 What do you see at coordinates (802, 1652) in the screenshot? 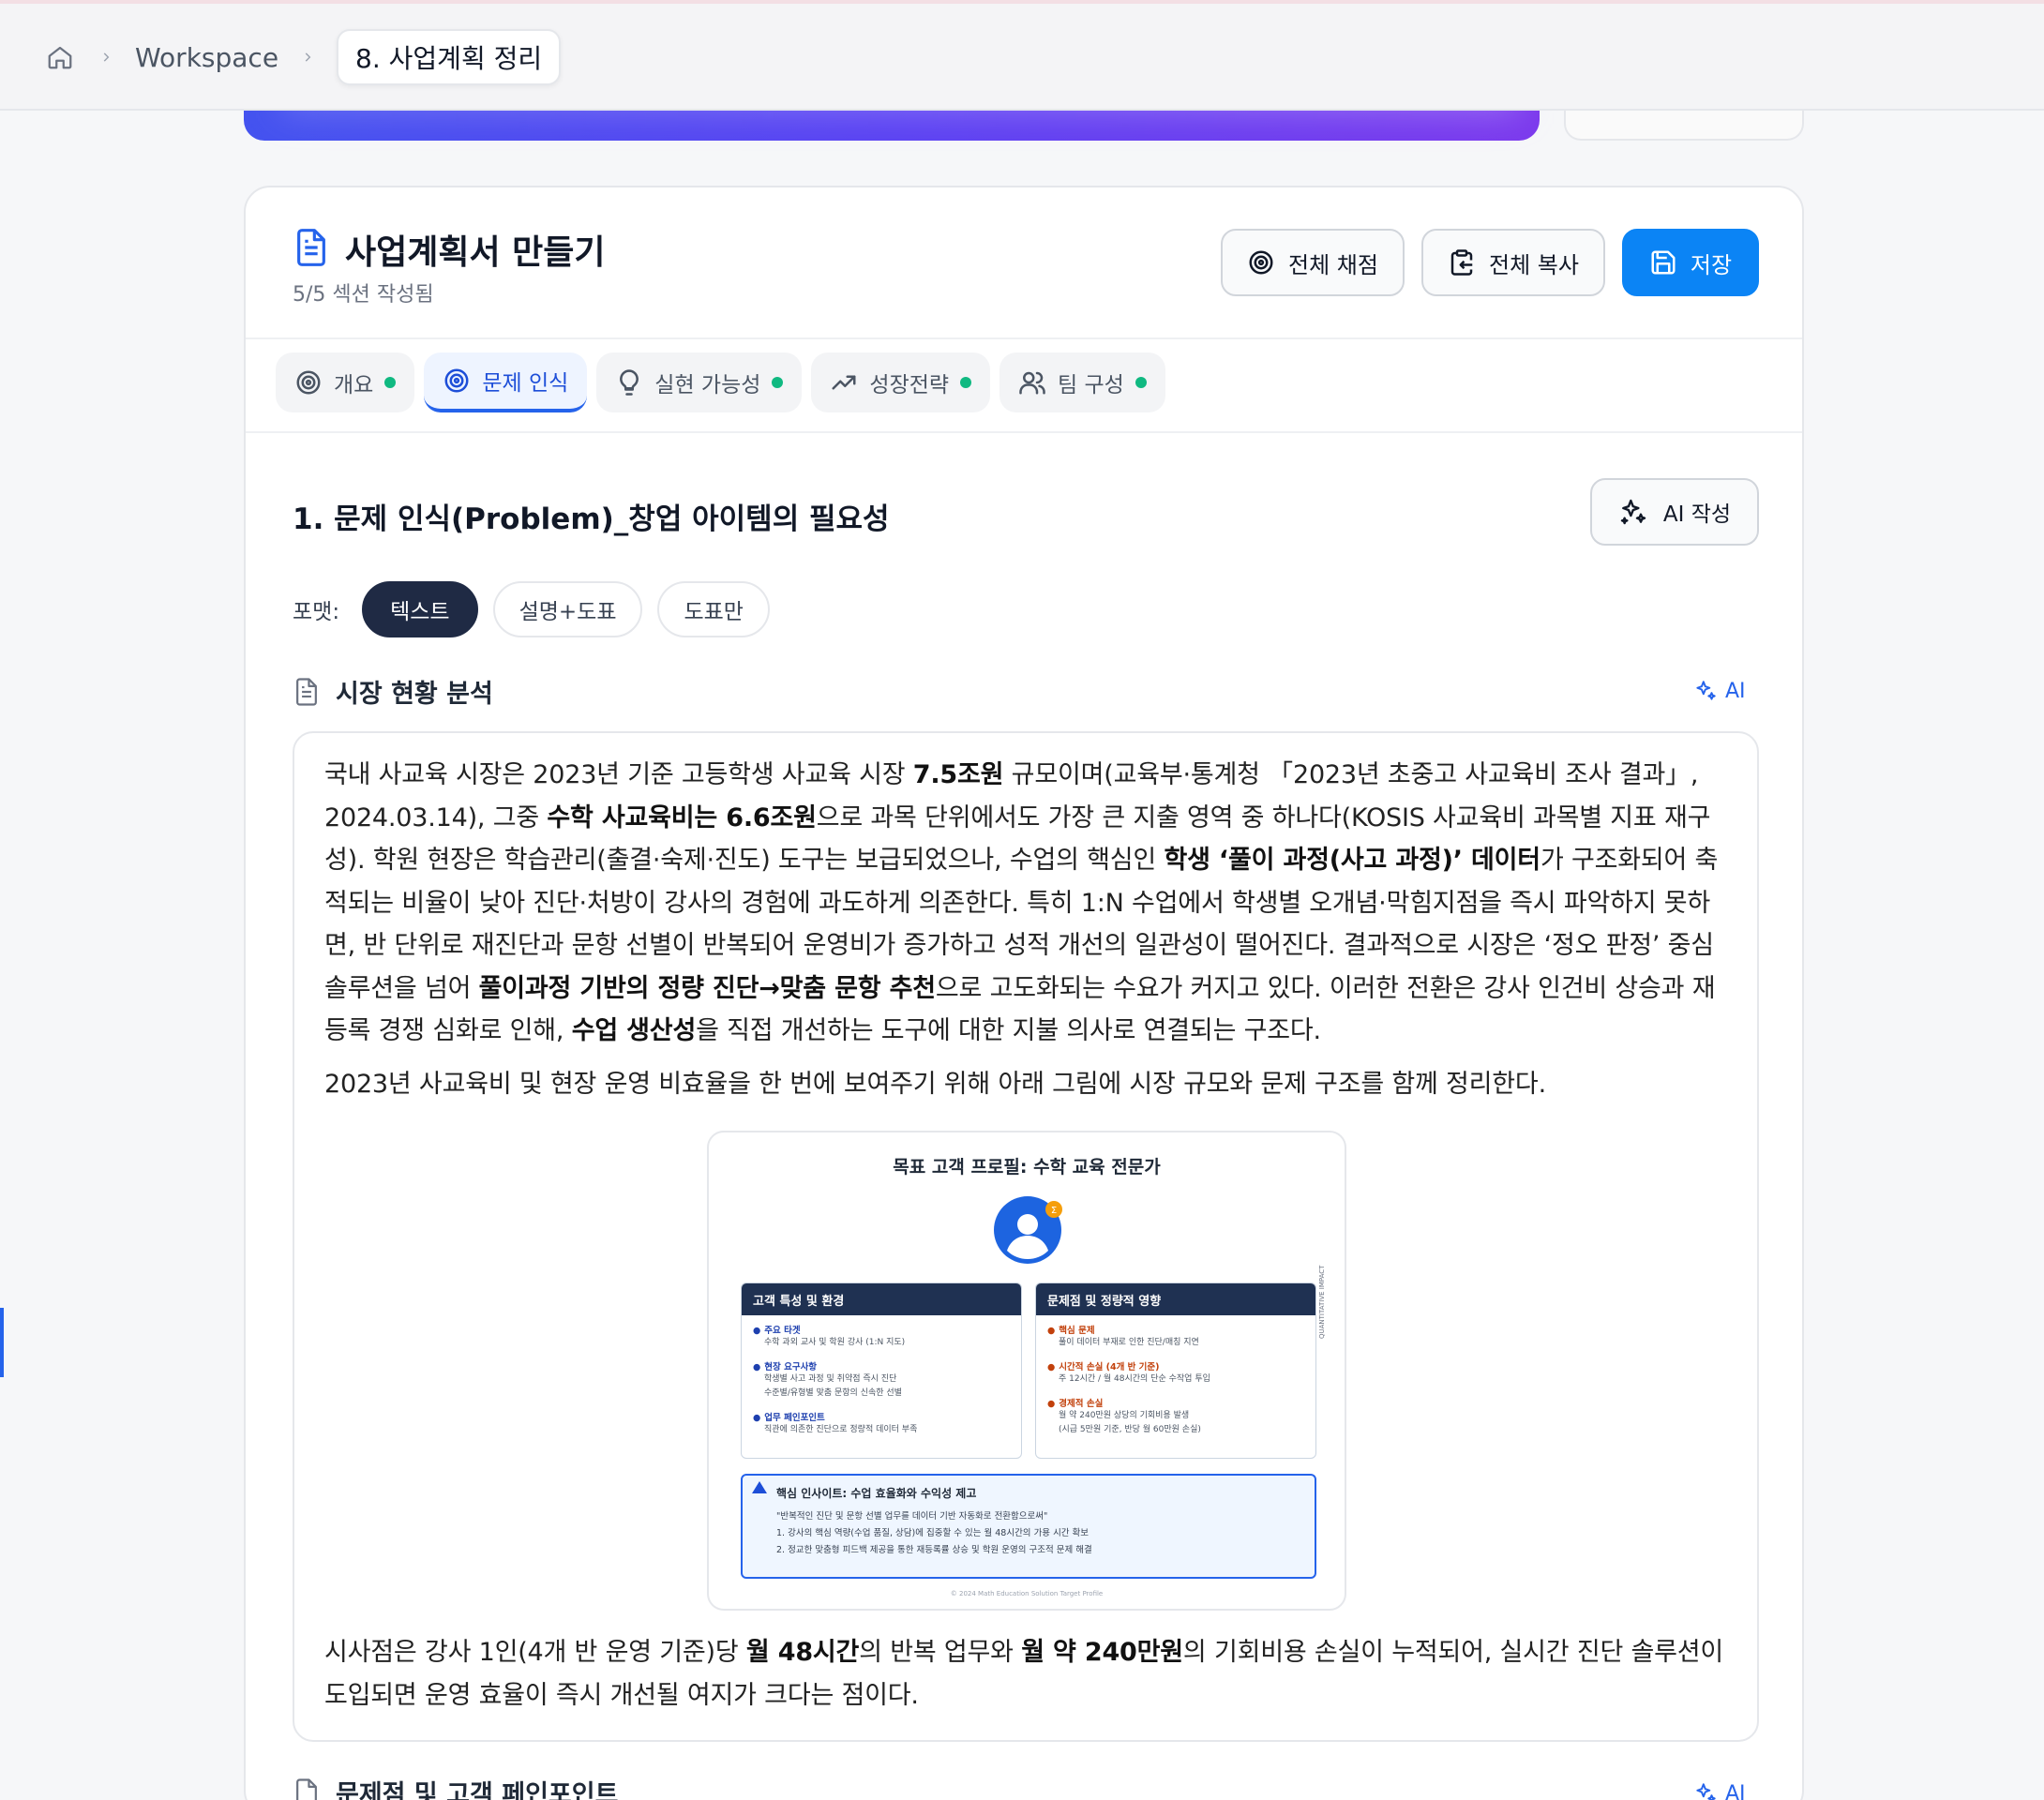
I see `emphasis-text: 월 48시간` at bounding box center [802, 1652].